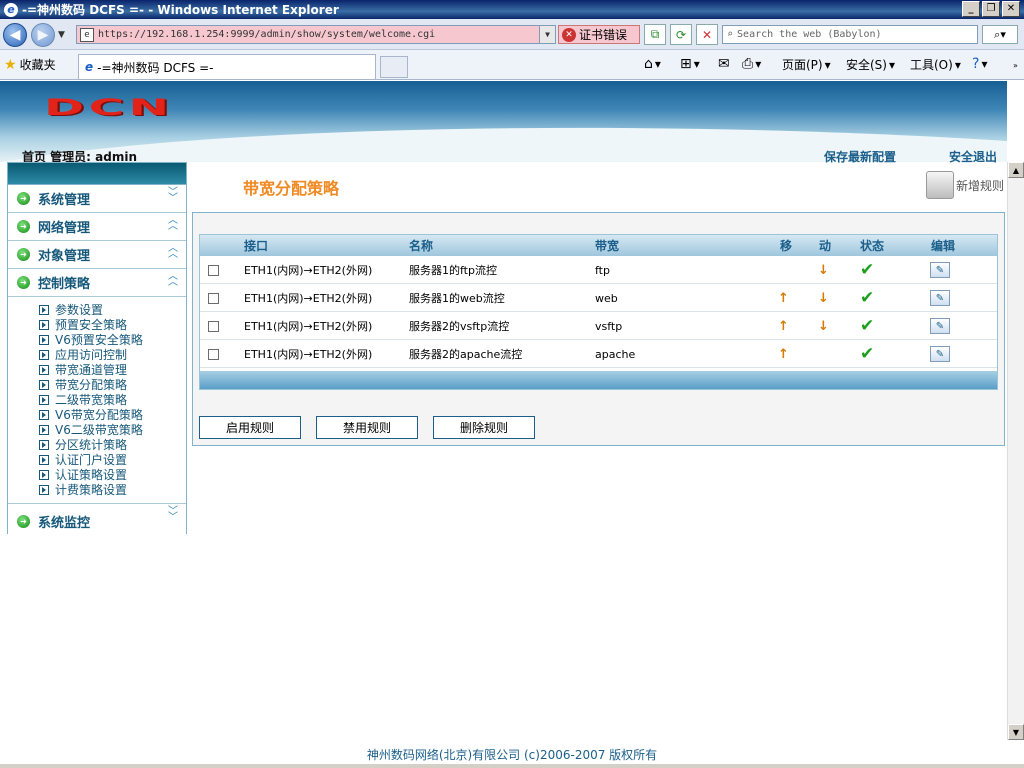 This screenshot has height=768, width=1024. I want to click on sidebar-item-preset-security: 预置安全策略, so click(112, 324).